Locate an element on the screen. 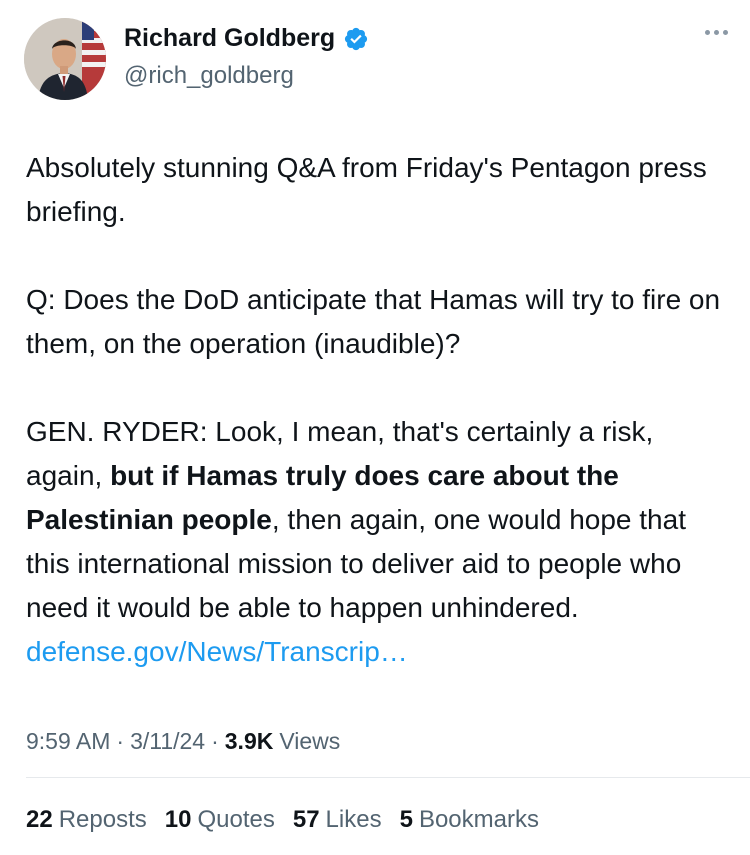 The width and height of the screenshot is (750, 855). views-count: 3.9K is located at coordinates (249, 741).